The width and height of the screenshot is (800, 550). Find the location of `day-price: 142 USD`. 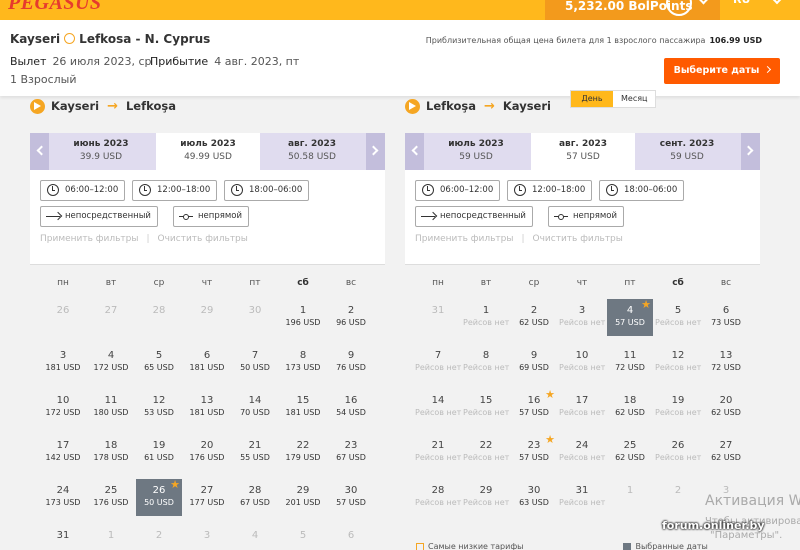

day-price: 142 USD is located at coordinates (63, 457).